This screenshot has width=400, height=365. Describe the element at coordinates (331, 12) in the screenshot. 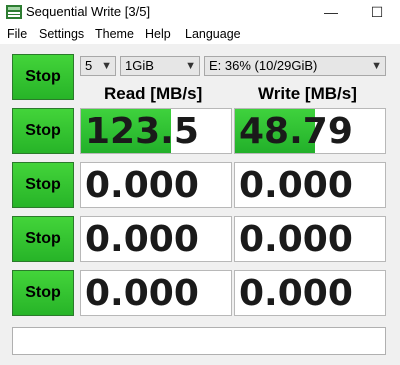

I see `minimize-button: —` at that location.